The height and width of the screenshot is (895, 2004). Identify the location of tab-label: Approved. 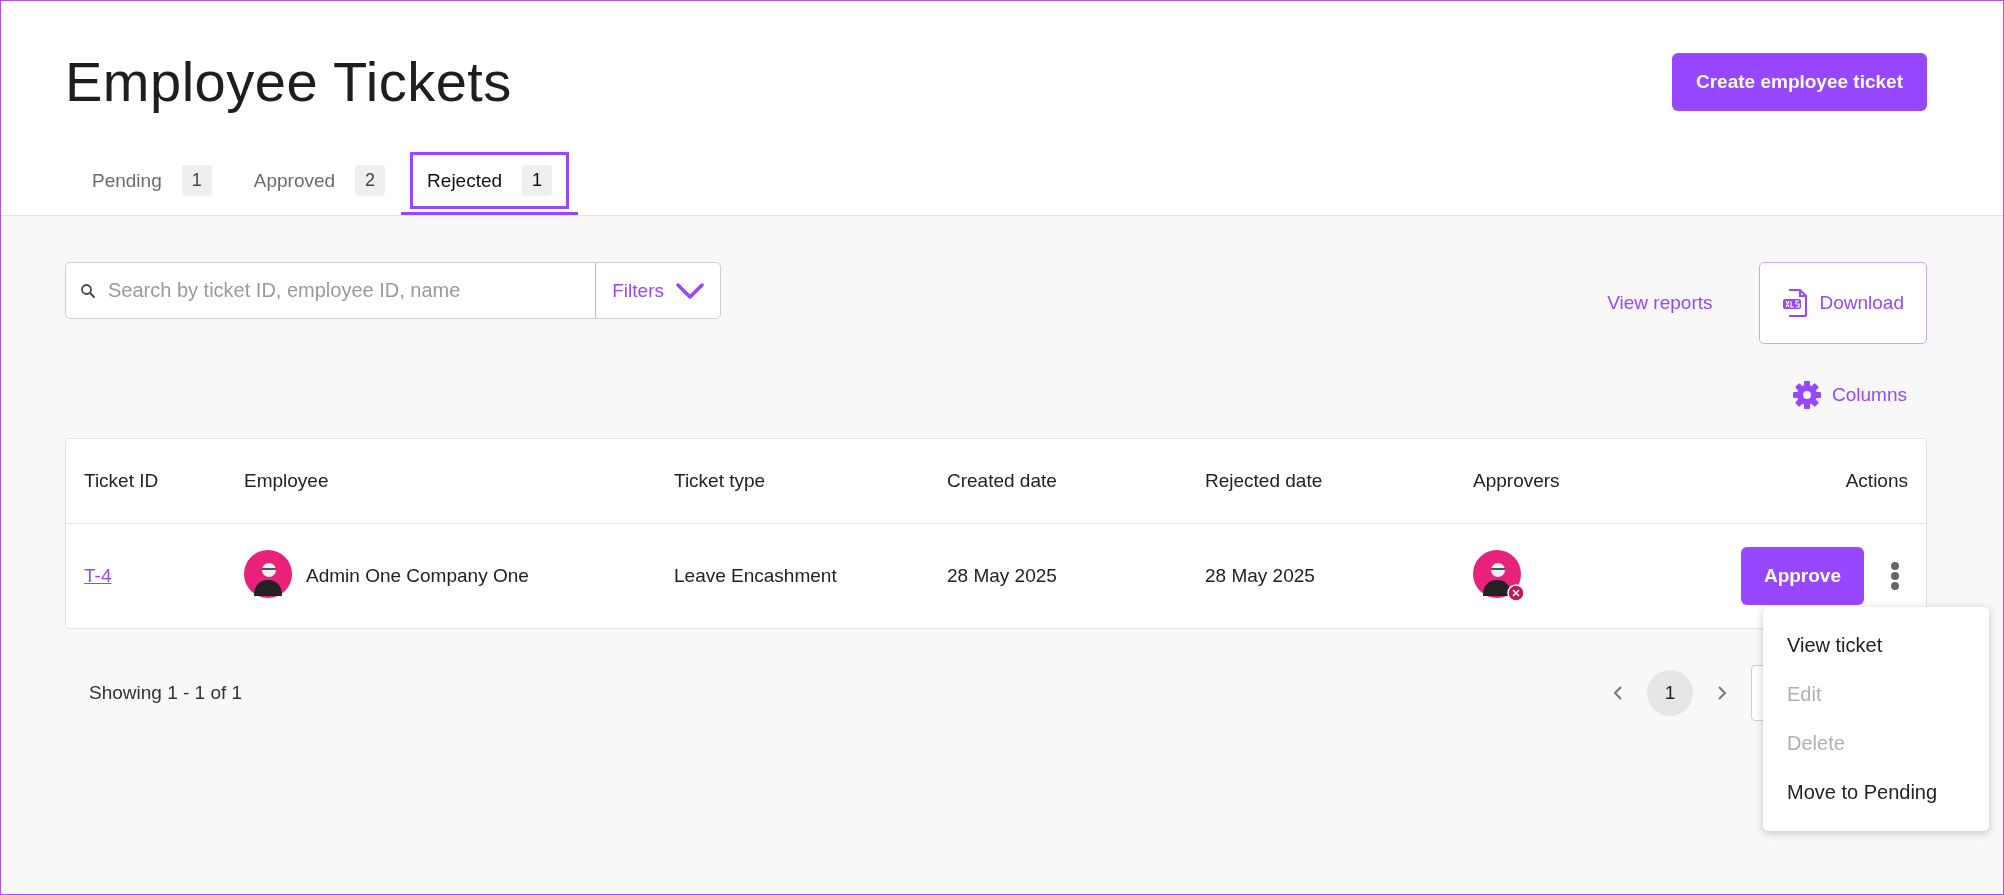
(294, 180).